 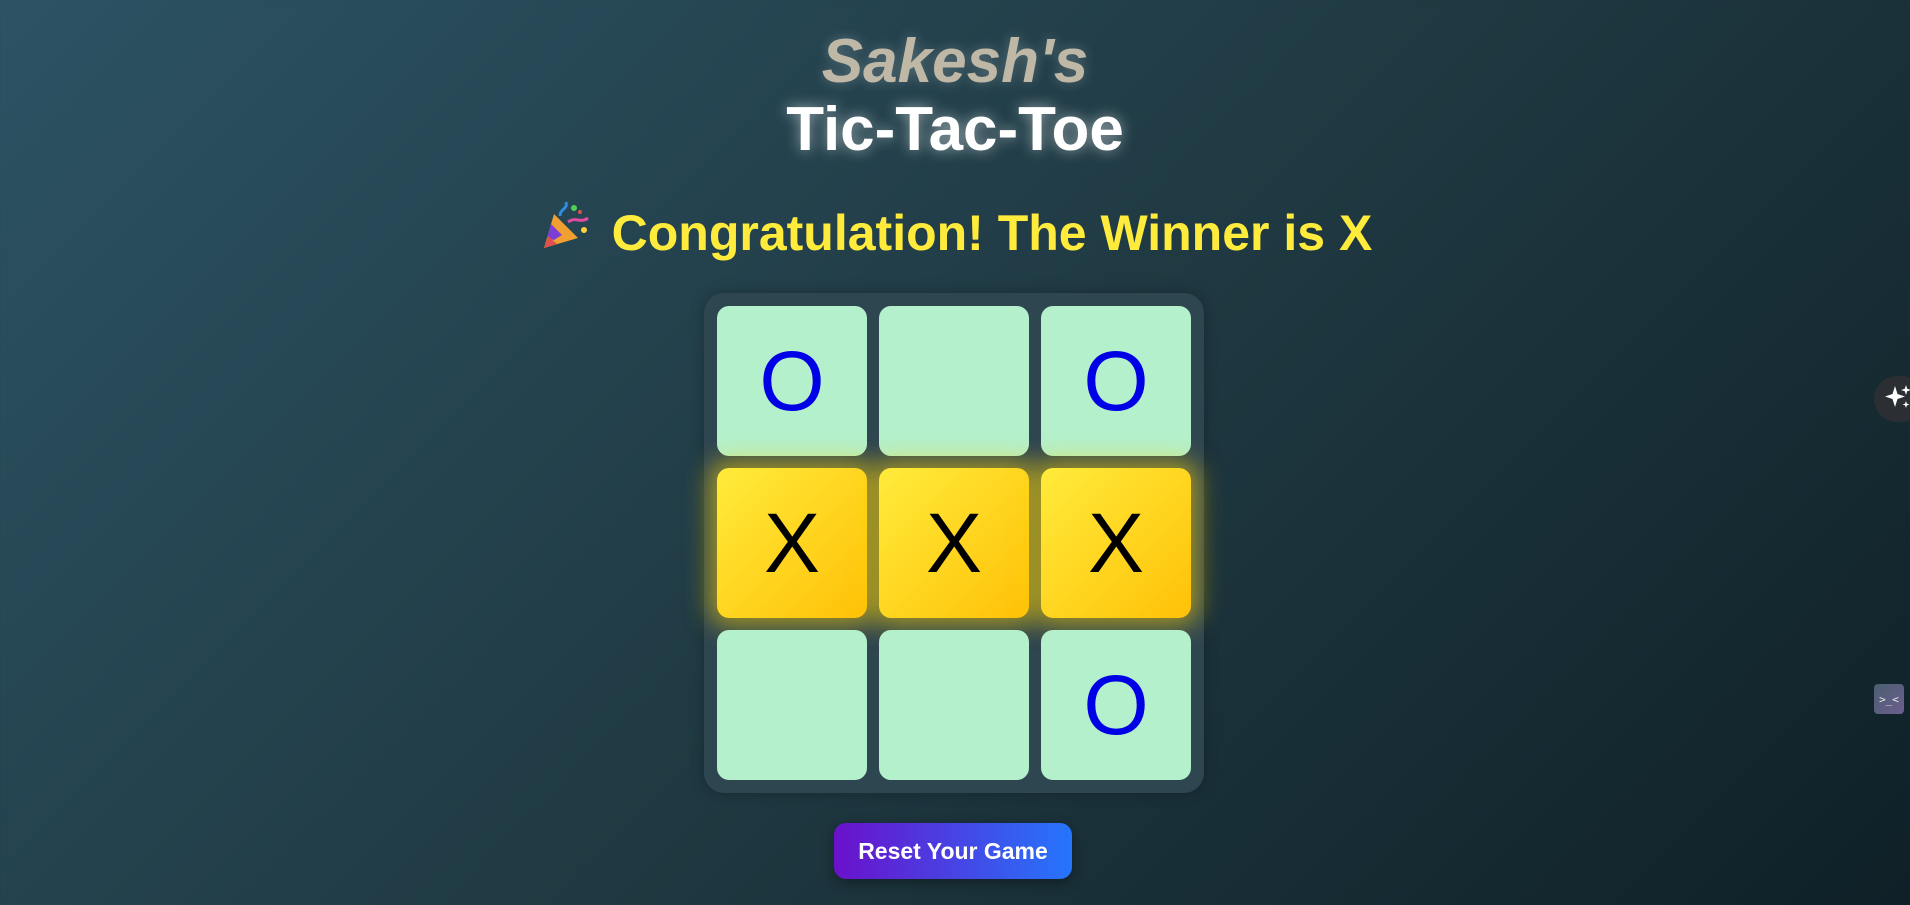 What do you see at coordinates (955, 61) in the screenshot?
I see `brand-name: Sakesh's` at bounding box center [955, 61].